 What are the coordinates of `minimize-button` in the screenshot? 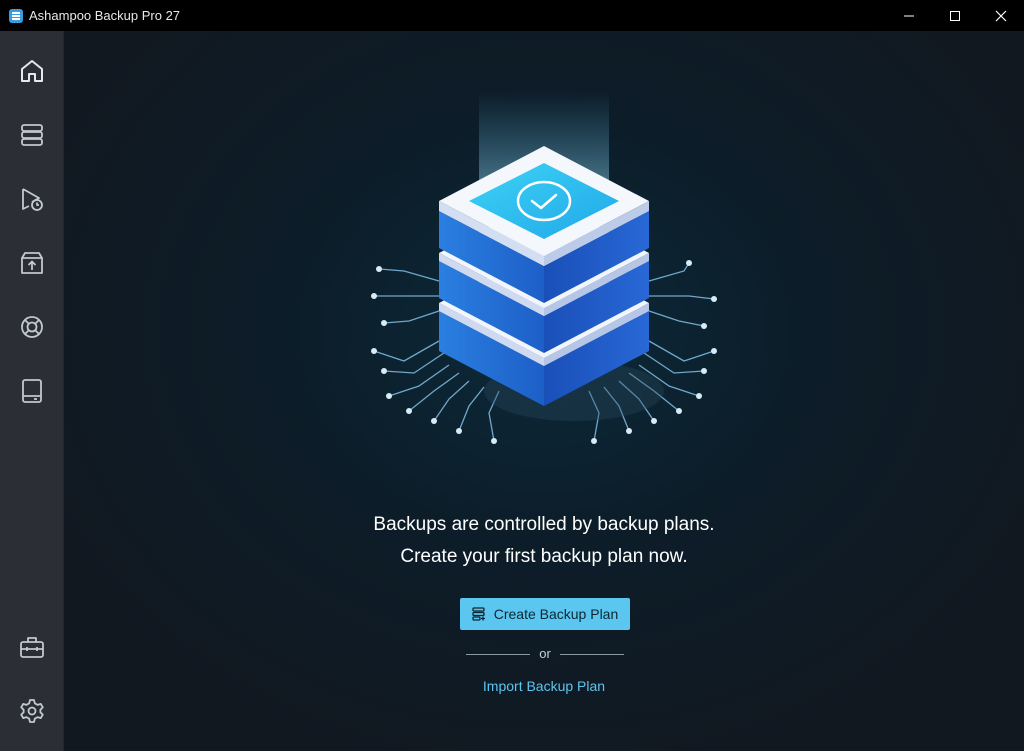 It's located at (909, 15).